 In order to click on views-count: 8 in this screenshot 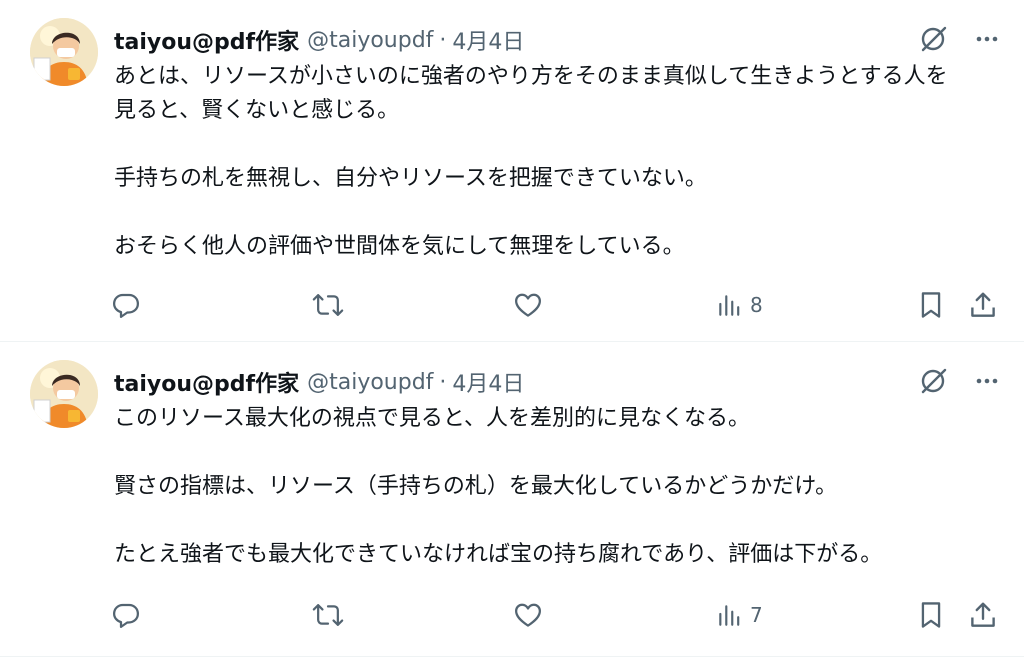, I will do `click(756, 305)`.